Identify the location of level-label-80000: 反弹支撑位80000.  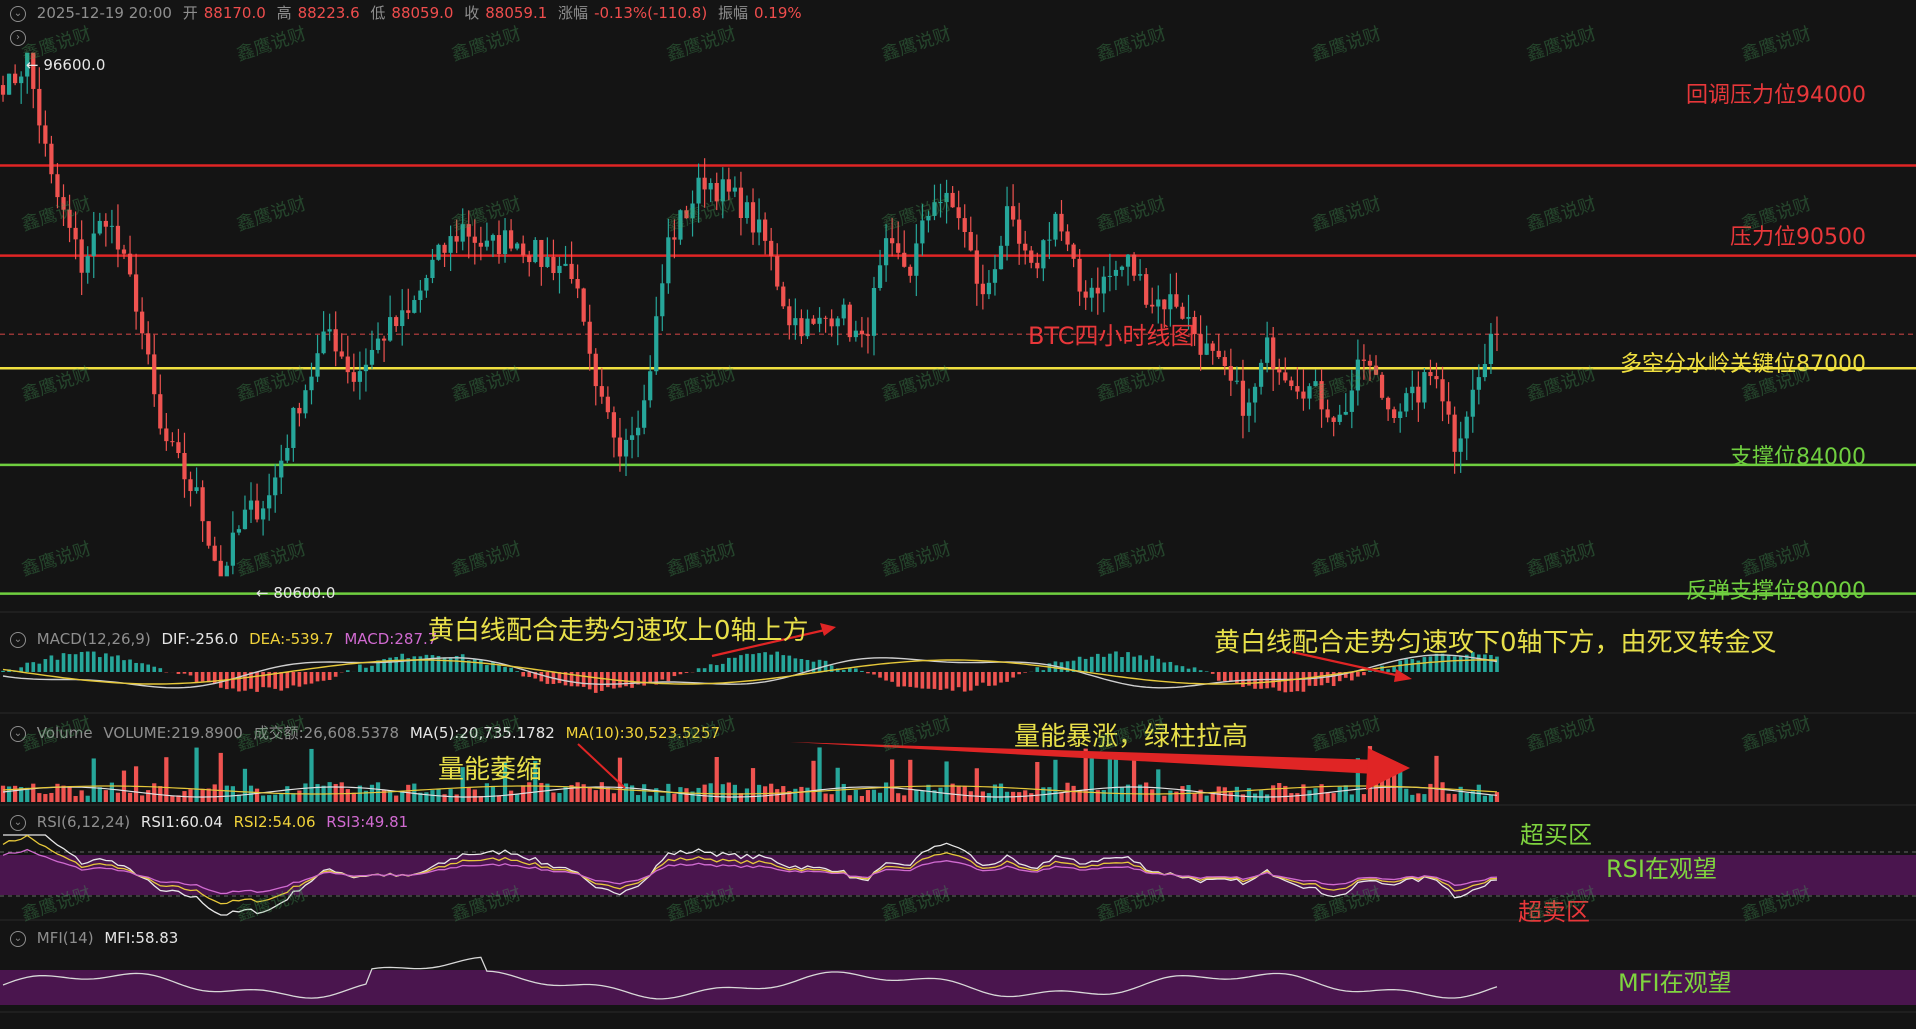
(1776, 591).